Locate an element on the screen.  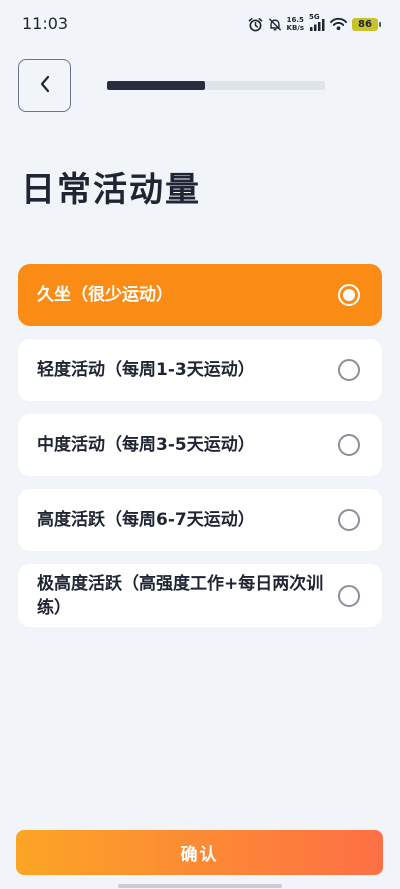
network-type: 5G is located at coordinates (314, 17).